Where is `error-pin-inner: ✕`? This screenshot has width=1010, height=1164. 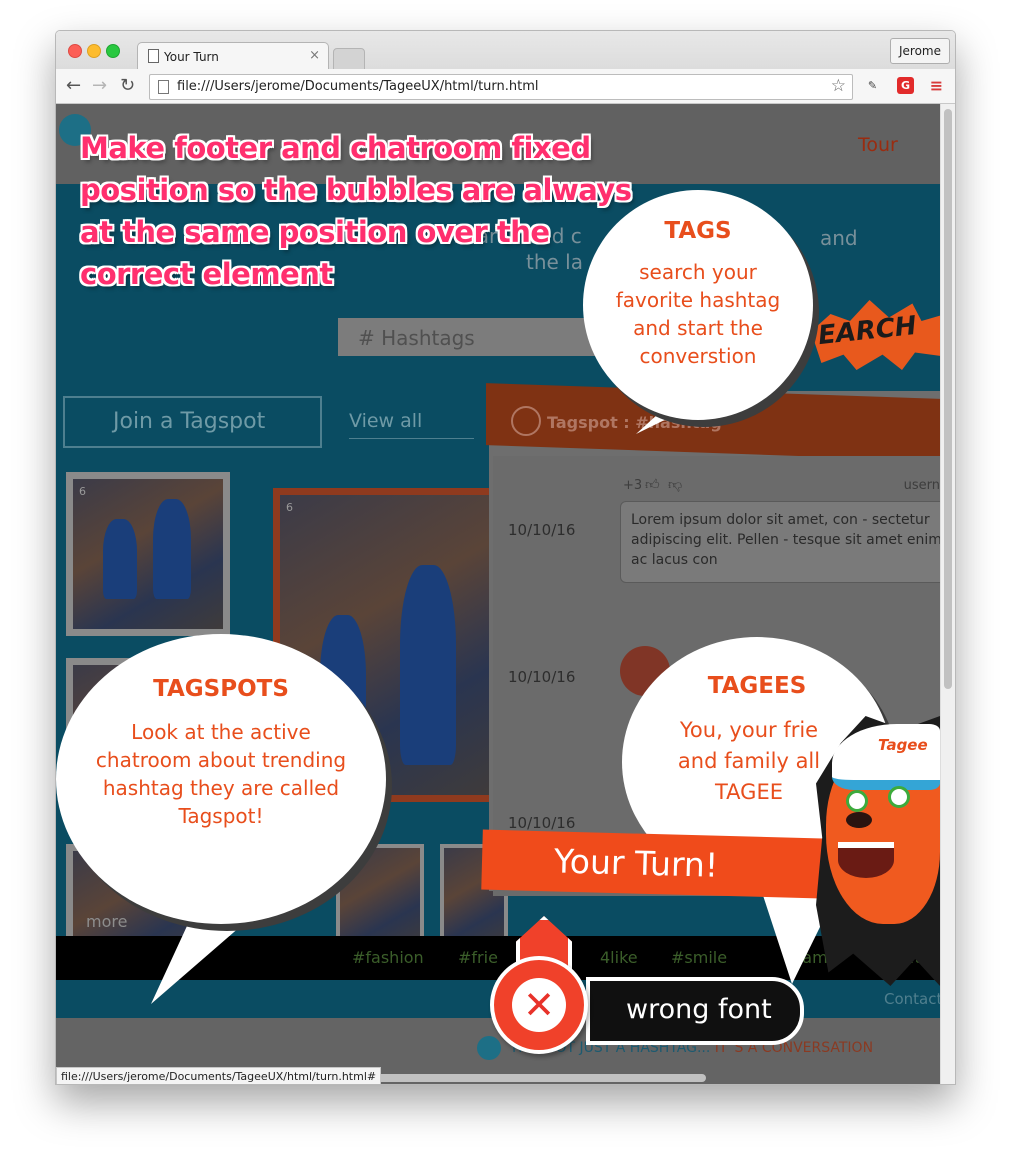
error-pin-inner: ✕ is located at coordinates (539, 1005).